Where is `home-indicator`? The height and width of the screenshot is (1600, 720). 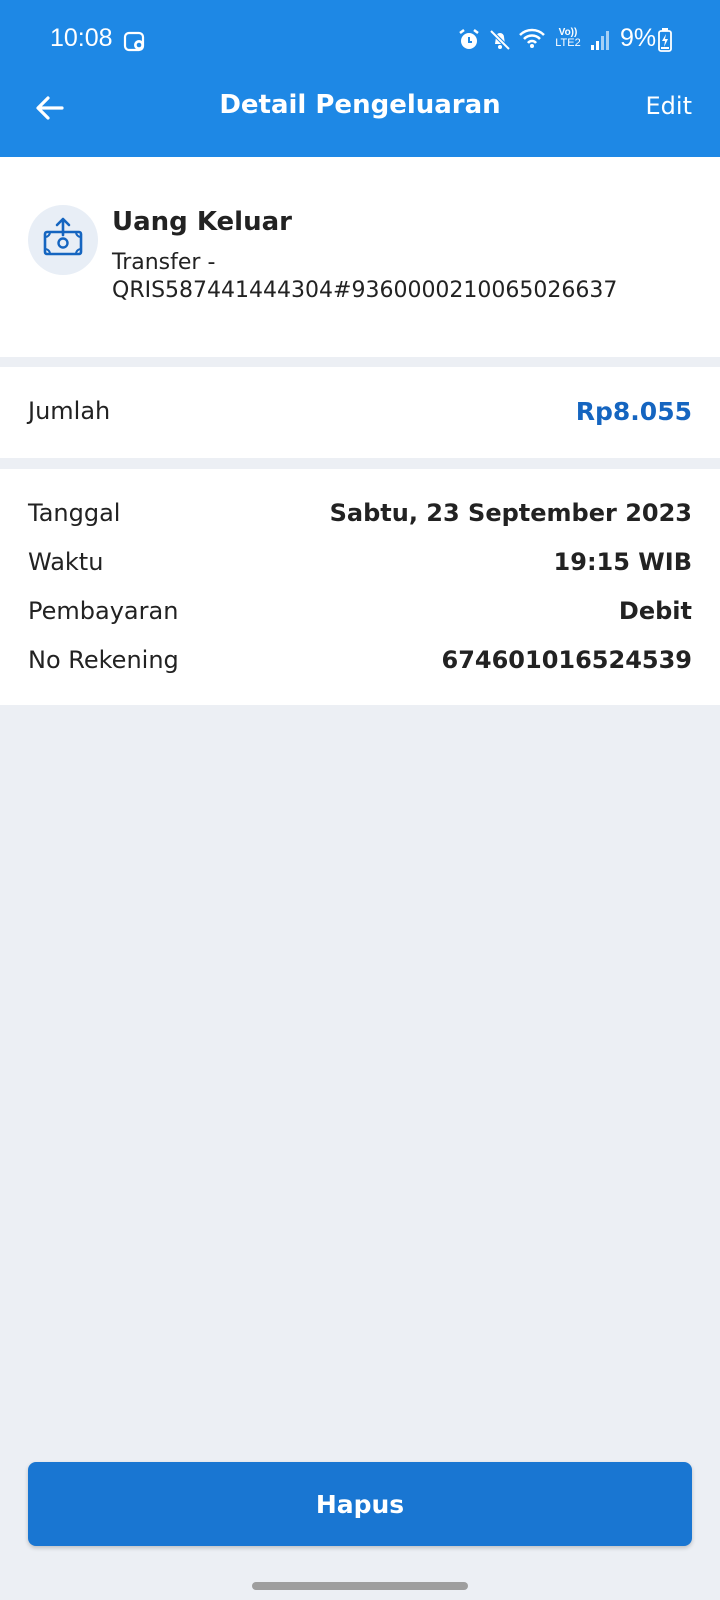 home-indicator is located at coordinates (360, 1586).